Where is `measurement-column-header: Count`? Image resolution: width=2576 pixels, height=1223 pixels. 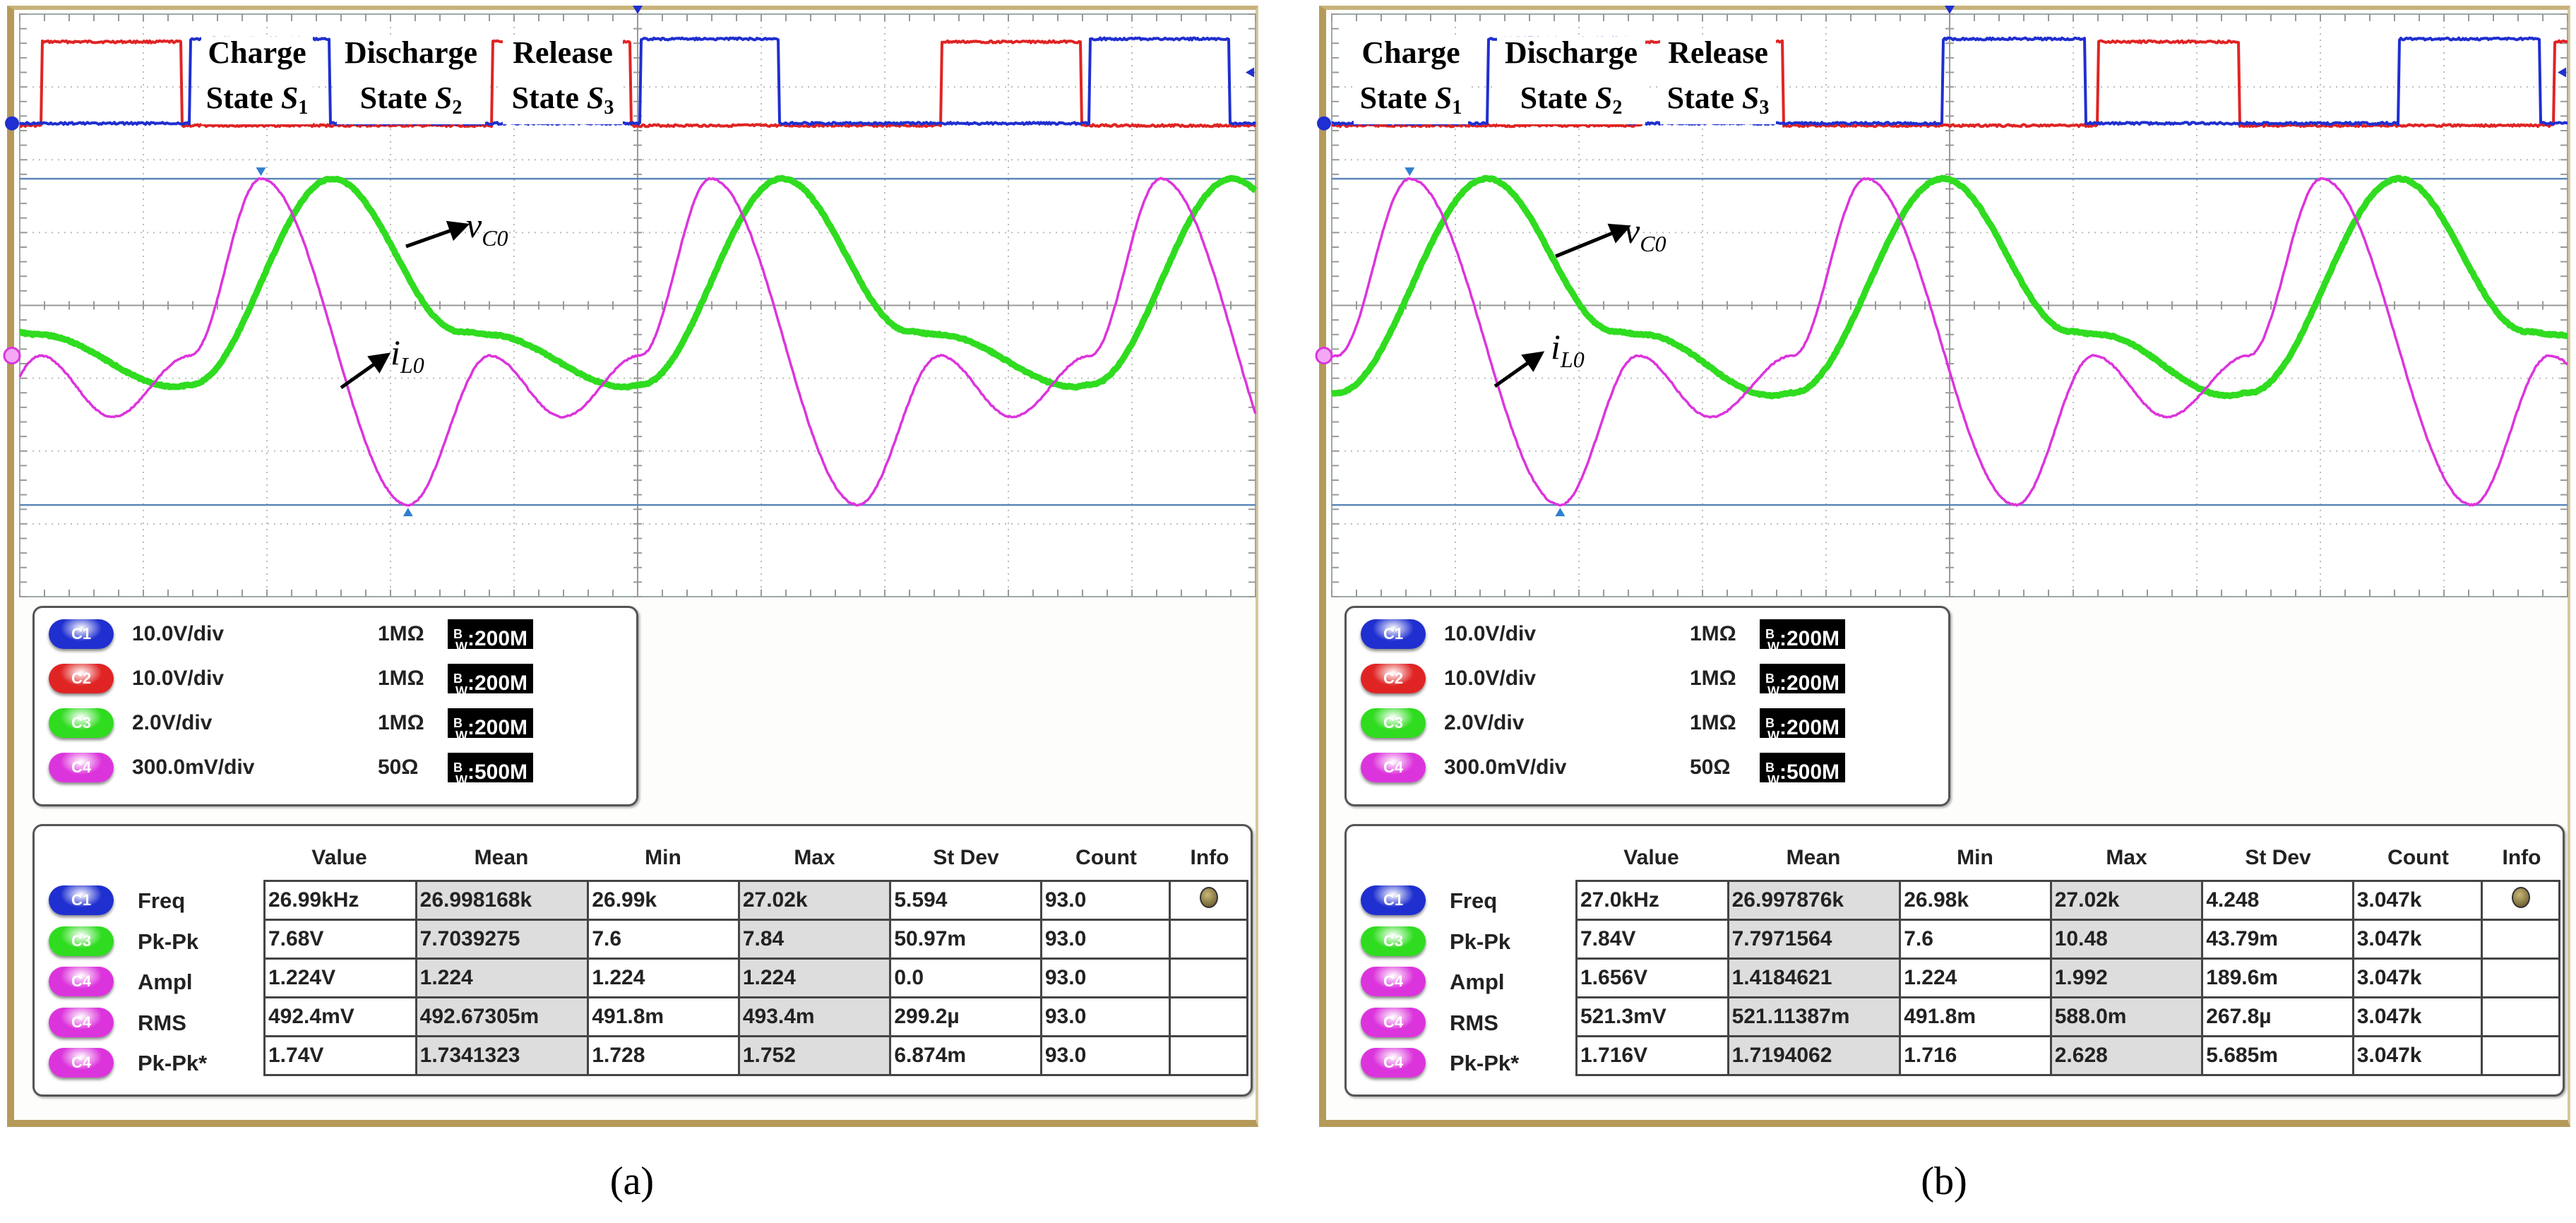
measurement-column-header: Count is located at coordinates (1106, 857).